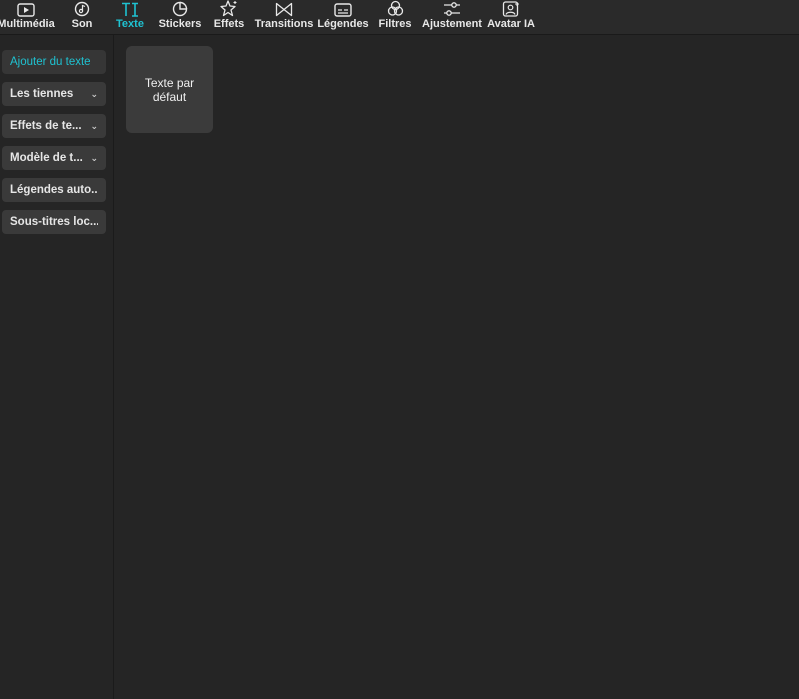 This screenshot has height=699, width=799. Describe the element at coordinates (82, 24) in the screenshot. I see `tab-label: Son` at that location.